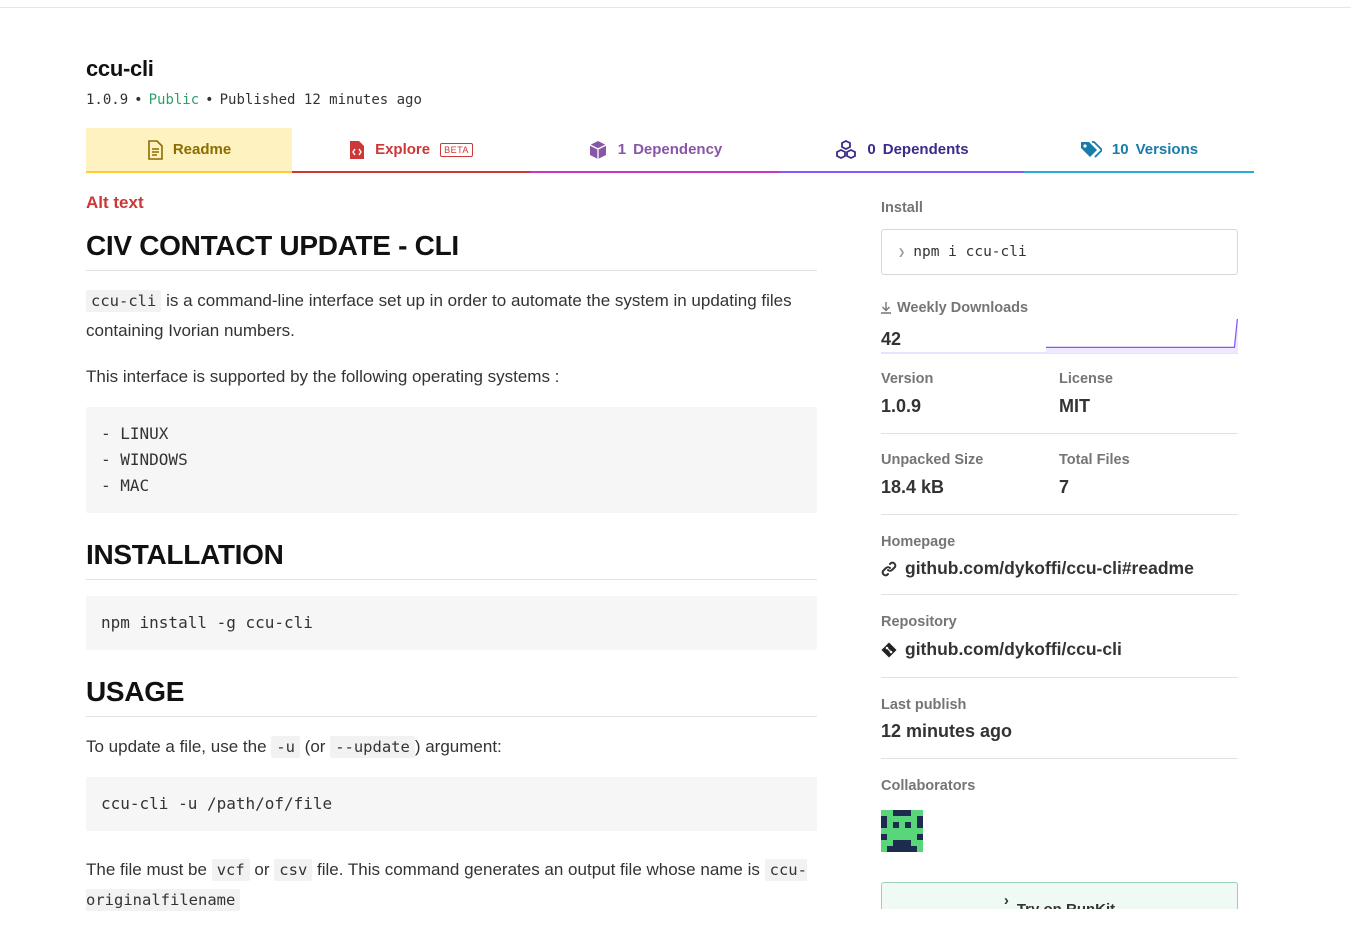 The height and width of the screenshot is (939, 1351). What do you see at coordinates (947, 731) in the screenshot?
I see `last-publish-value: 12 minutes ago` at bounding box center [947, 731].